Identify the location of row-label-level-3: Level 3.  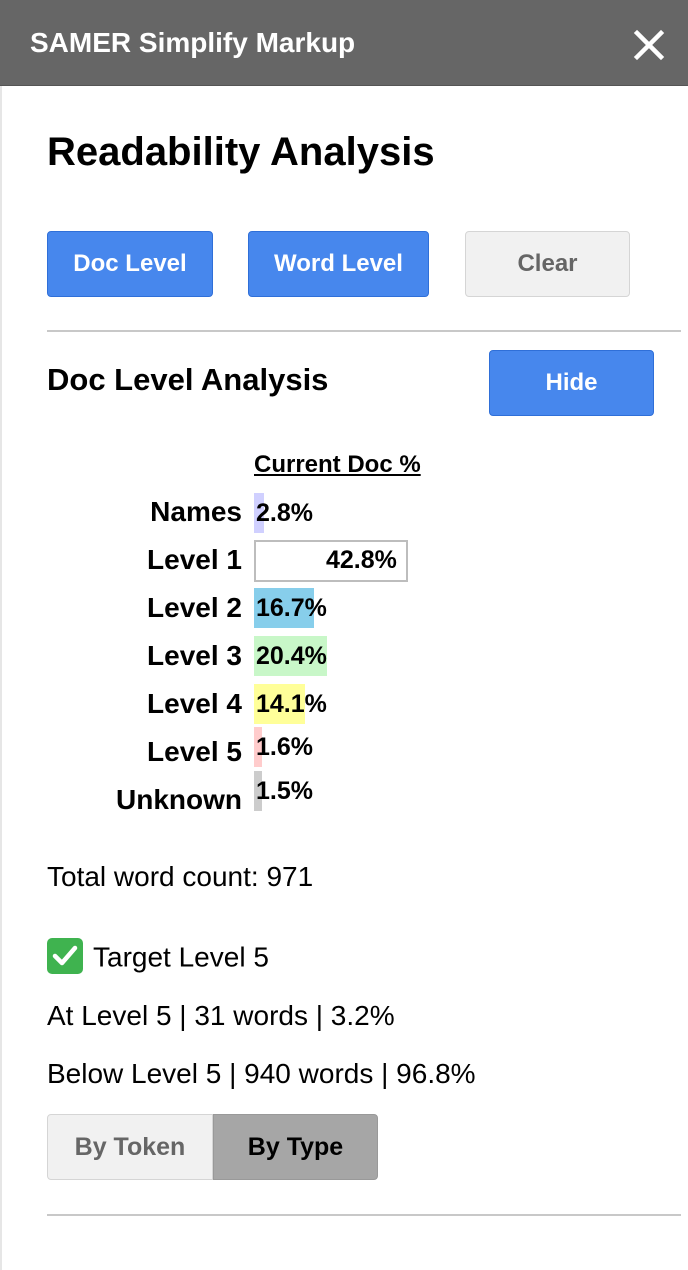
(194, 655).